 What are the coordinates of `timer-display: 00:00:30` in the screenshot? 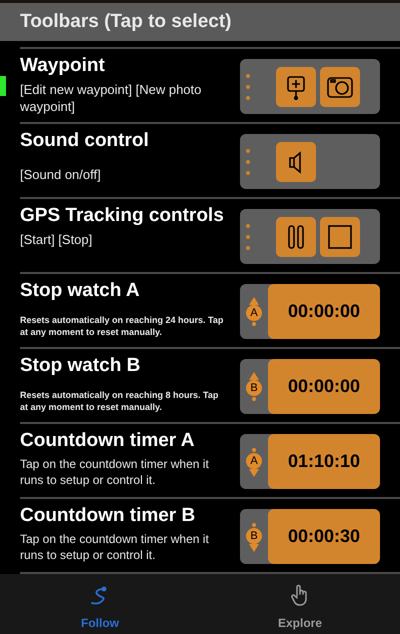 It's located at (324, 536).